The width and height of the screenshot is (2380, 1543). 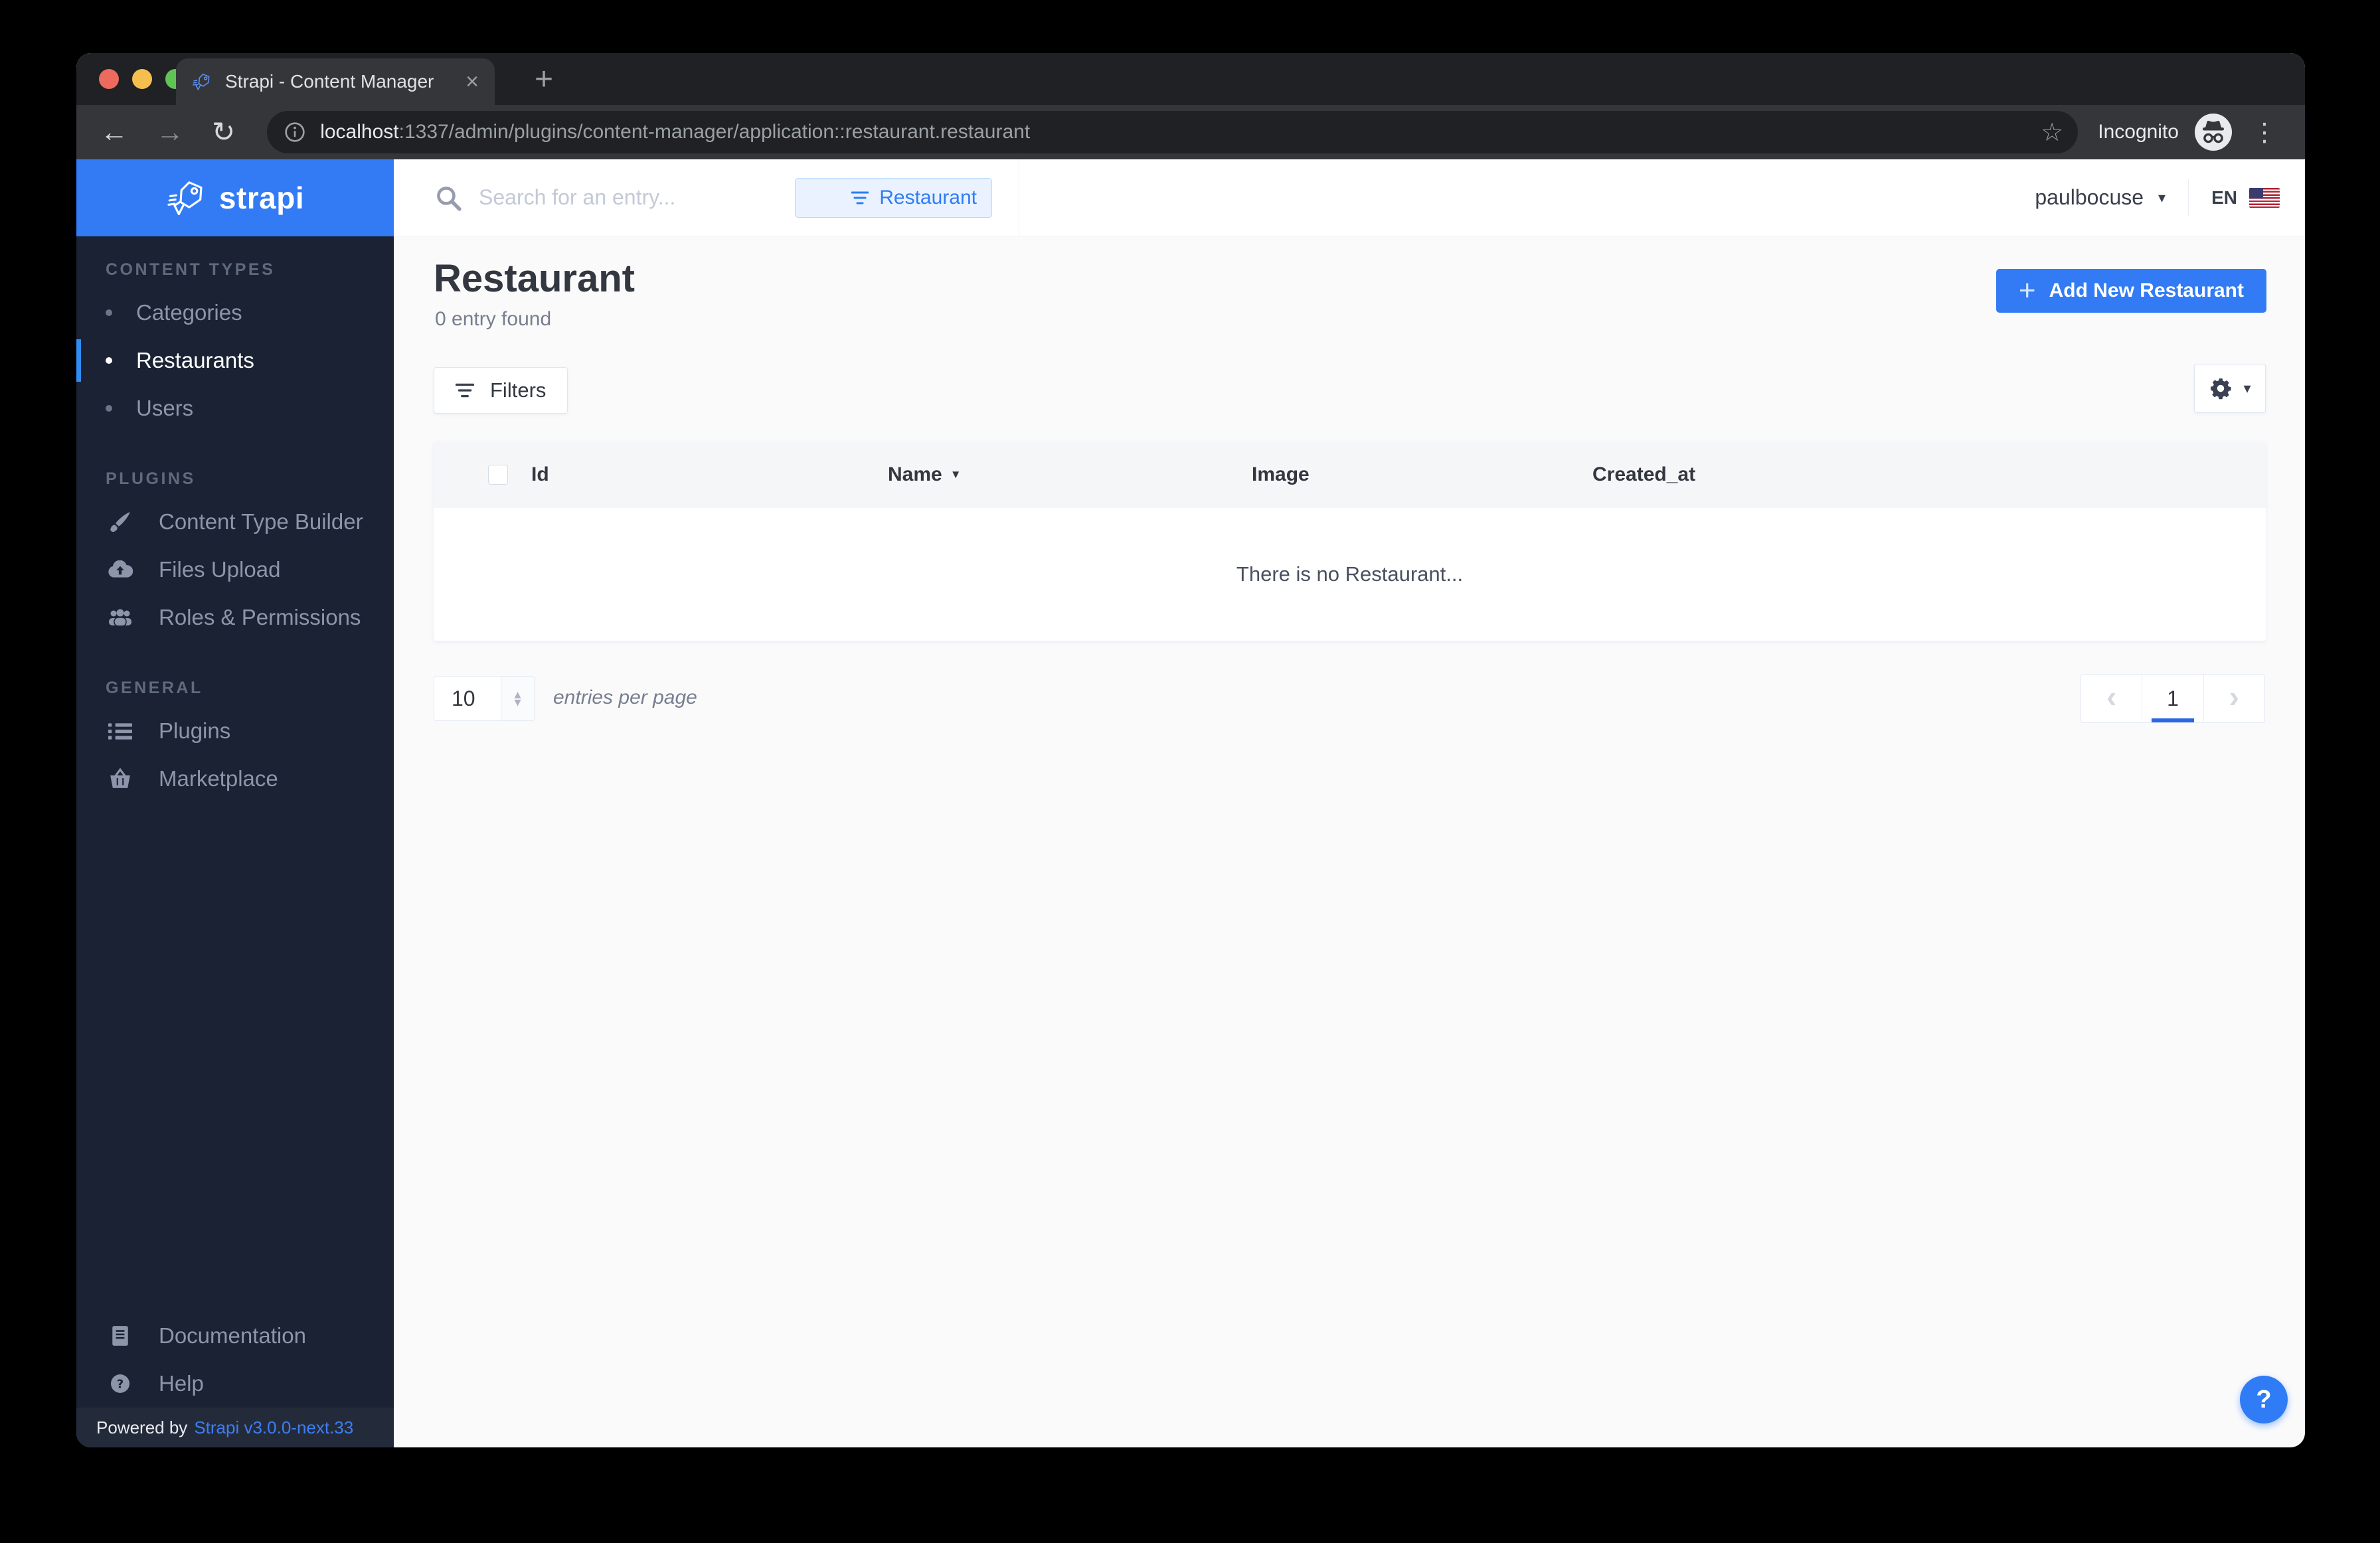 I want to click on question-icon: ?, so click(x=120, y=1384).